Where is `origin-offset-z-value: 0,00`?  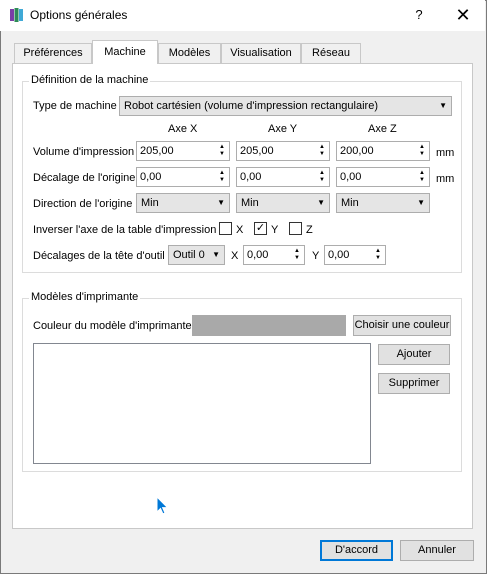 origin-offset-z-value: 0,00 is located at coordinates (351, 177).